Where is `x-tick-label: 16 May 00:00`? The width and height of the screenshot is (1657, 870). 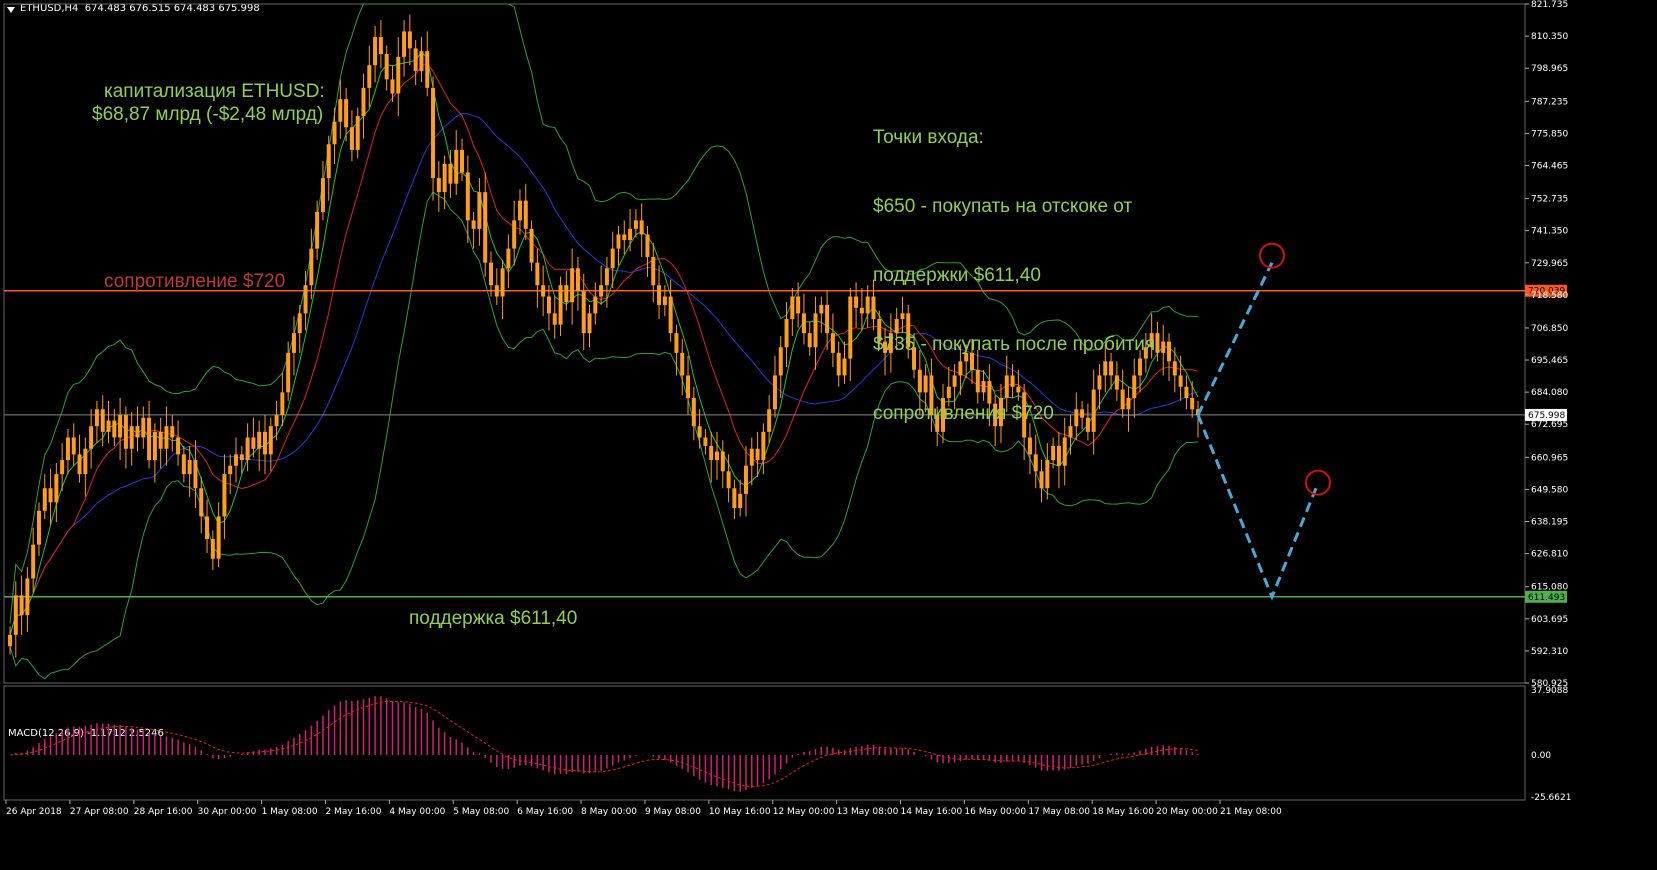
x-tick-label: 16 May 00:00 is located at coordinates (995, 812).